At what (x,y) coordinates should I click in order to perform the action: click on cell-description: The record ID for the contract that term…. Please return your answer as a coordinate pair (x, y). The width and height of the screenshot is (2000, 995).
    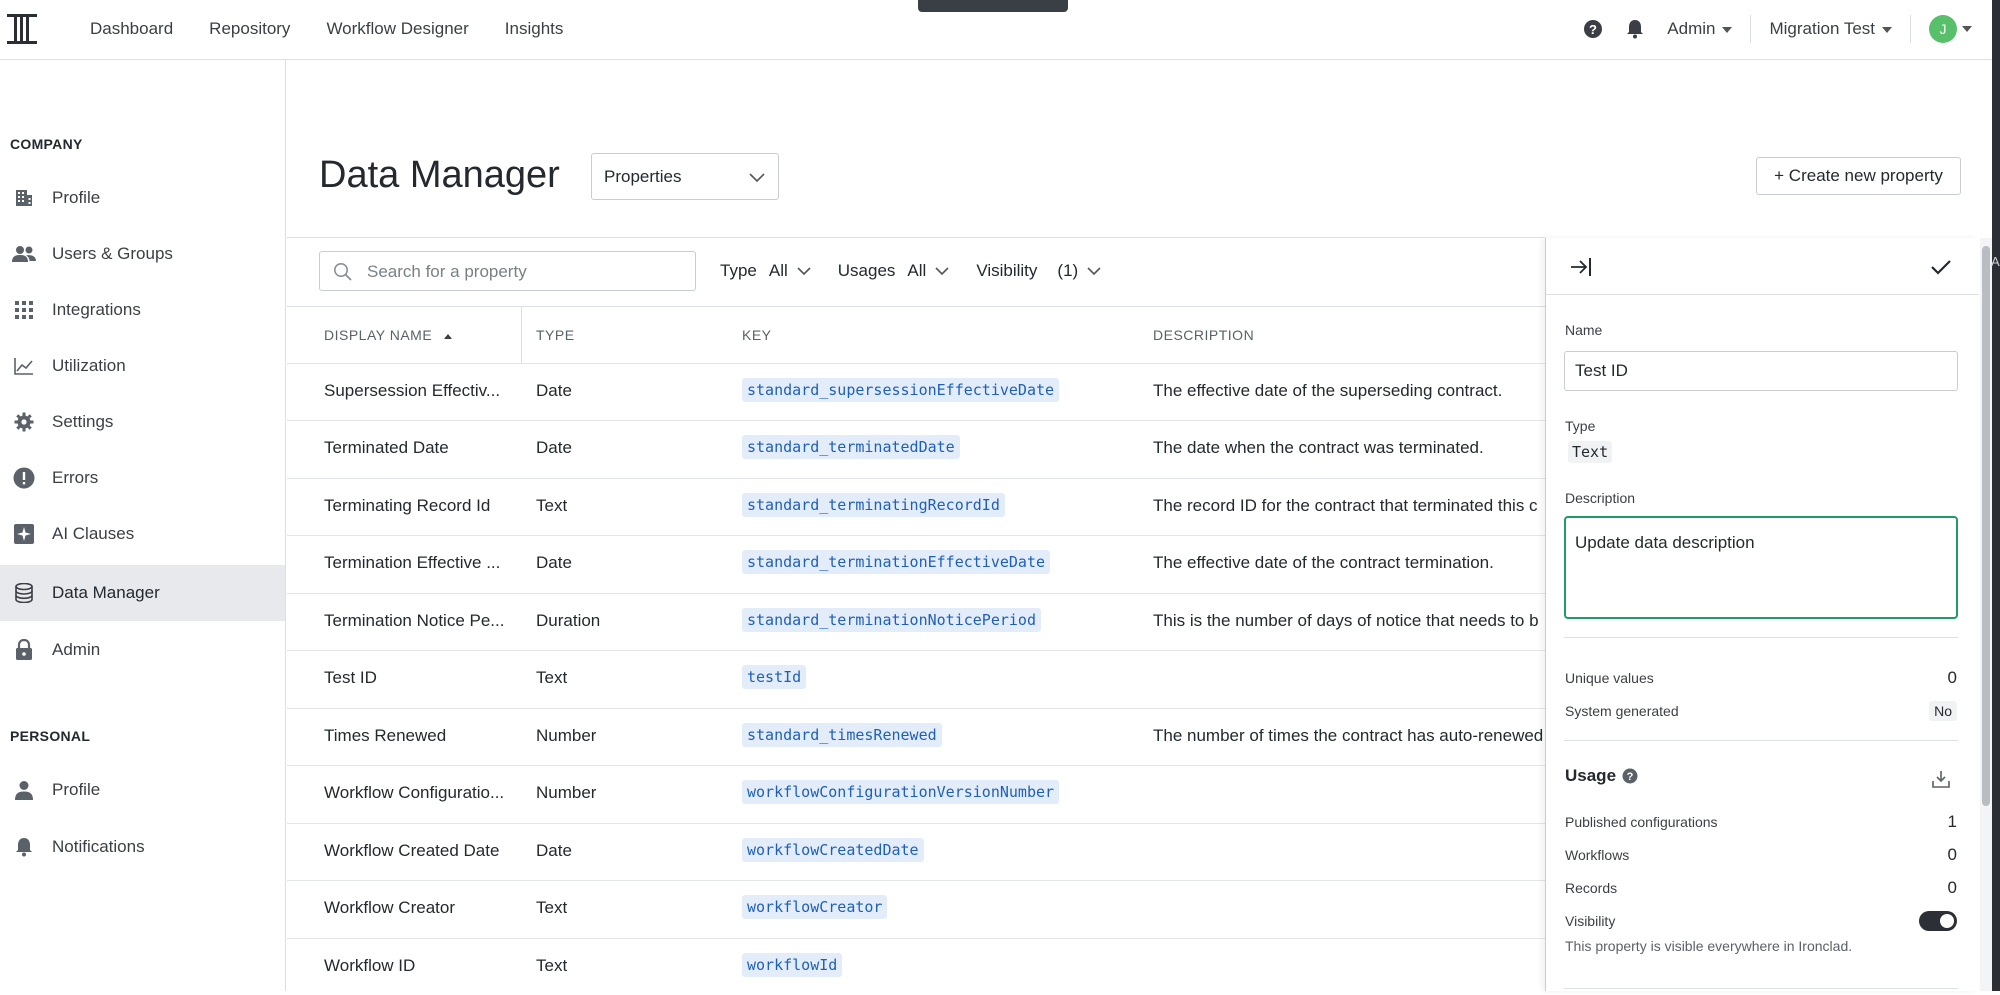
    Looking at the image, I should click on (1345, 505).